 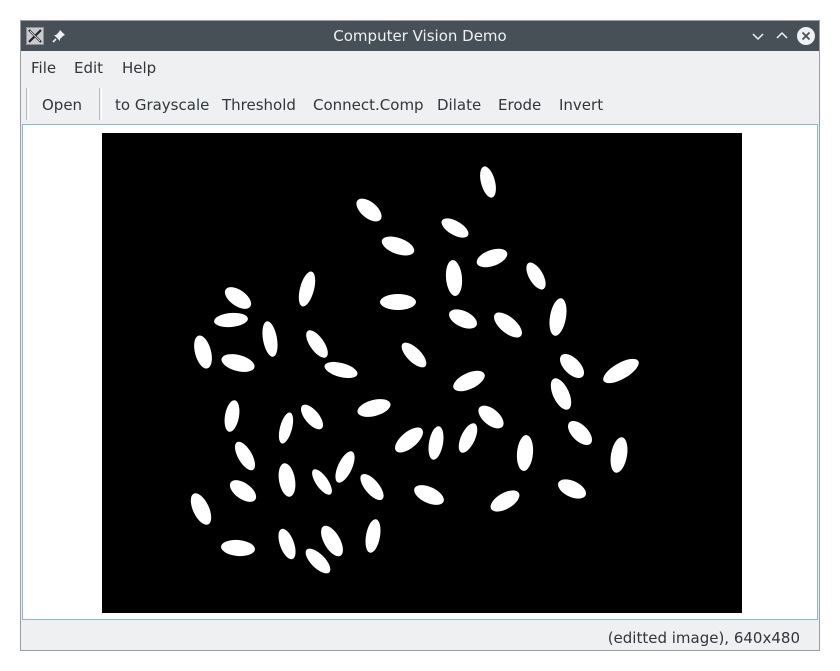 I want to click on menu-file: File, so click(x=43, y=68).